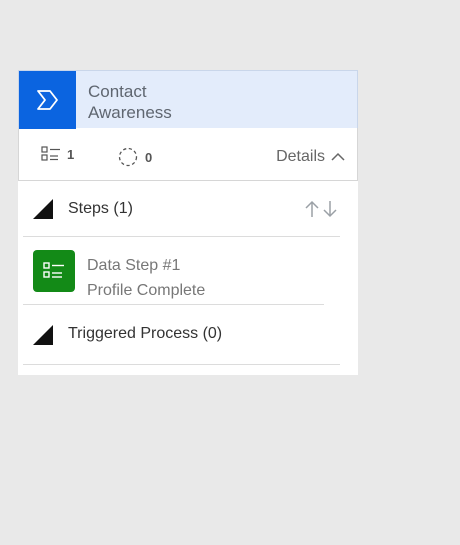  I want to click on steps-count-stat: 1, so click(57, 154).